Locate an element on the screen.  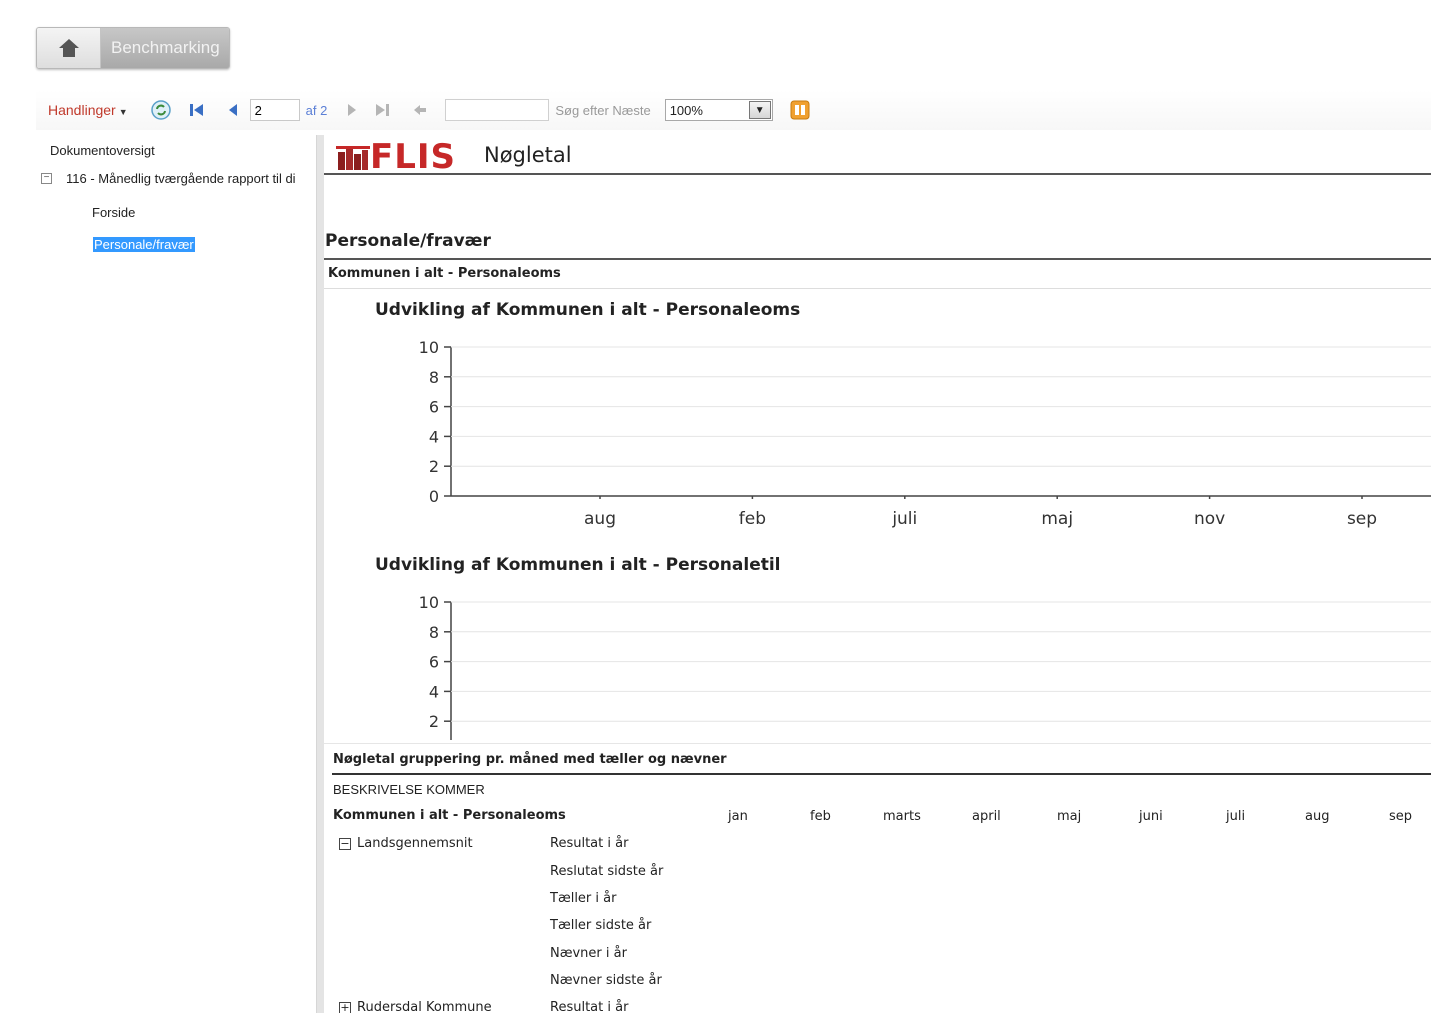
benchmarking-label: Benchmarking is located at coordinates (165, 48).